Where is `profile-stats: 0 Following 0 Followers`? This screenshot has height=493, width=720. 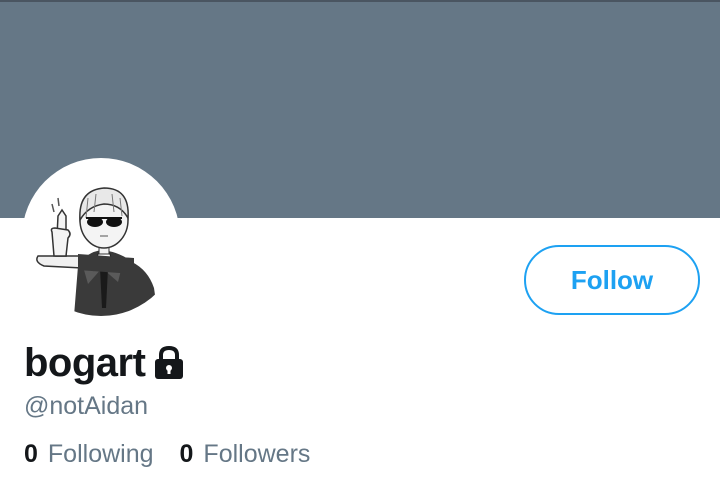 profile-stats: 0 Following 0 Followers is located at coordinates (180, 454).